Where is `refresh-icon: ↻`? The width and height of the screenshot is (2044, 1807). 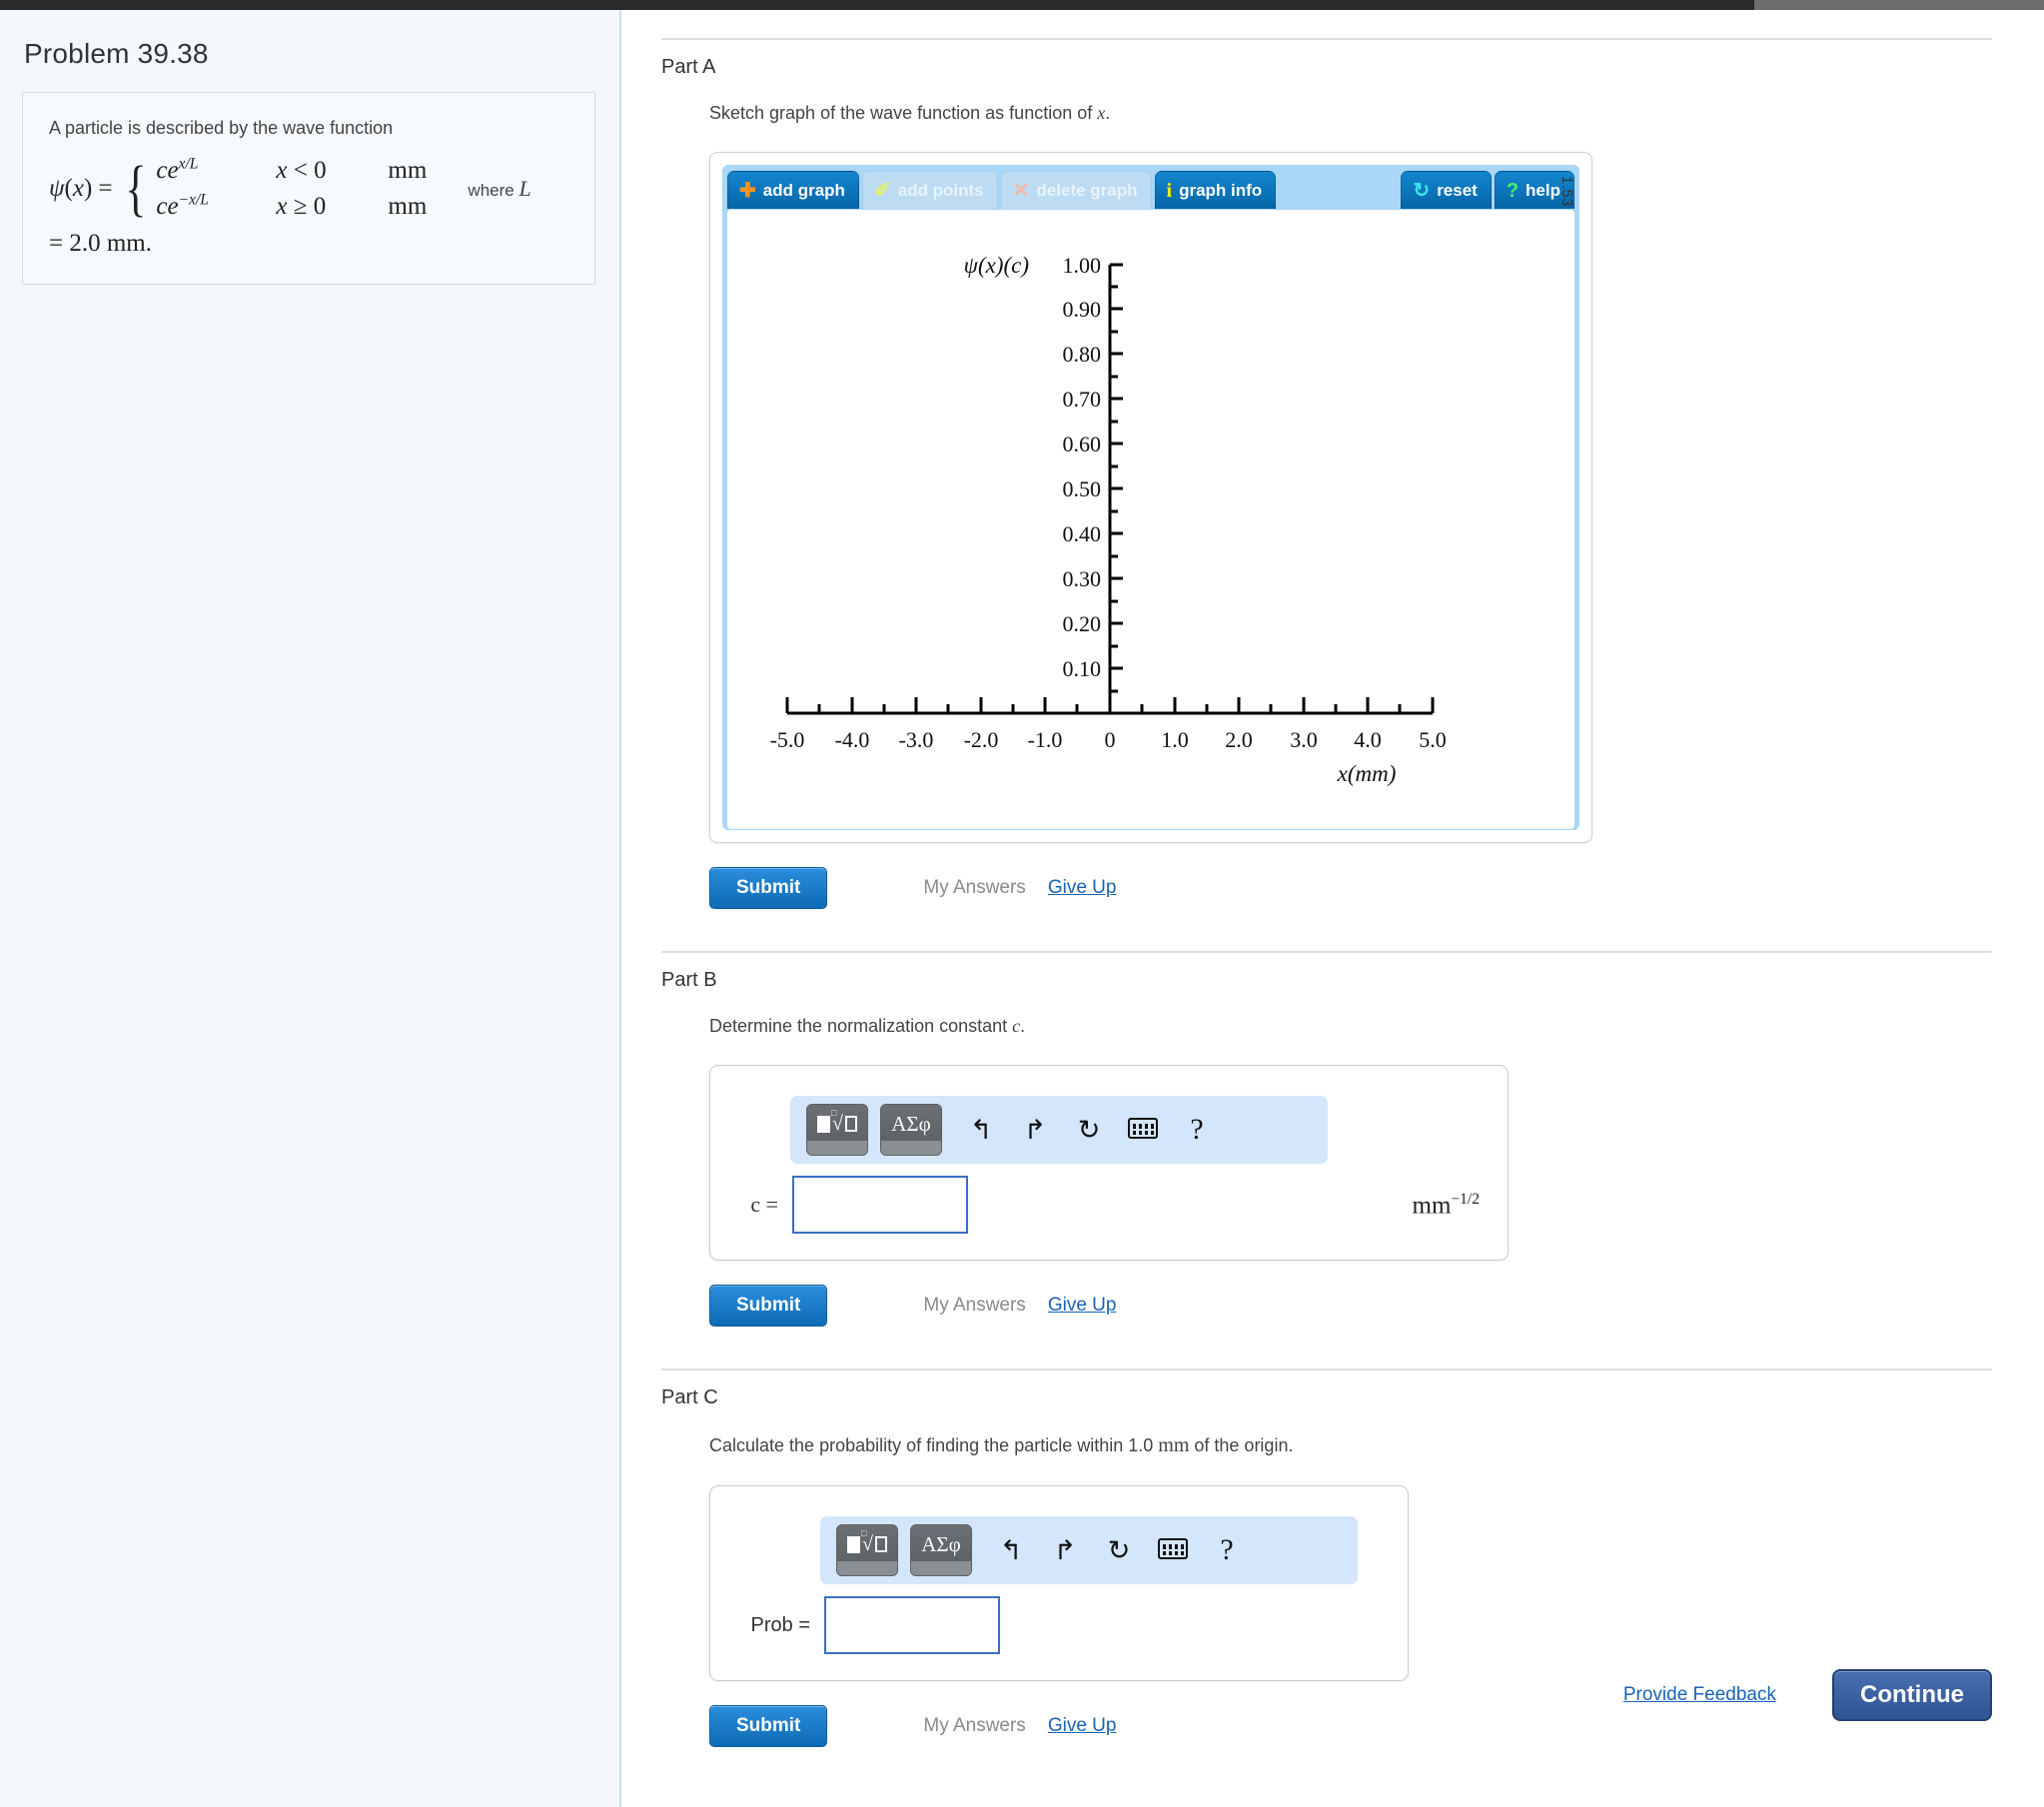
refresh-icon: ↻ is located at coordinates (1422, 190).